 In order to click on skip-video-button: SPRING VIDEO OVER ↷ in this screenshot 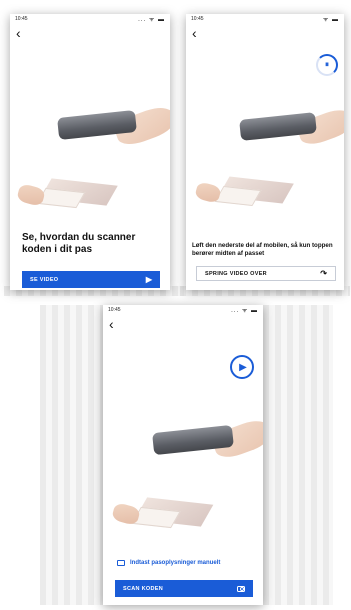, I will do `click(266, 273)`.